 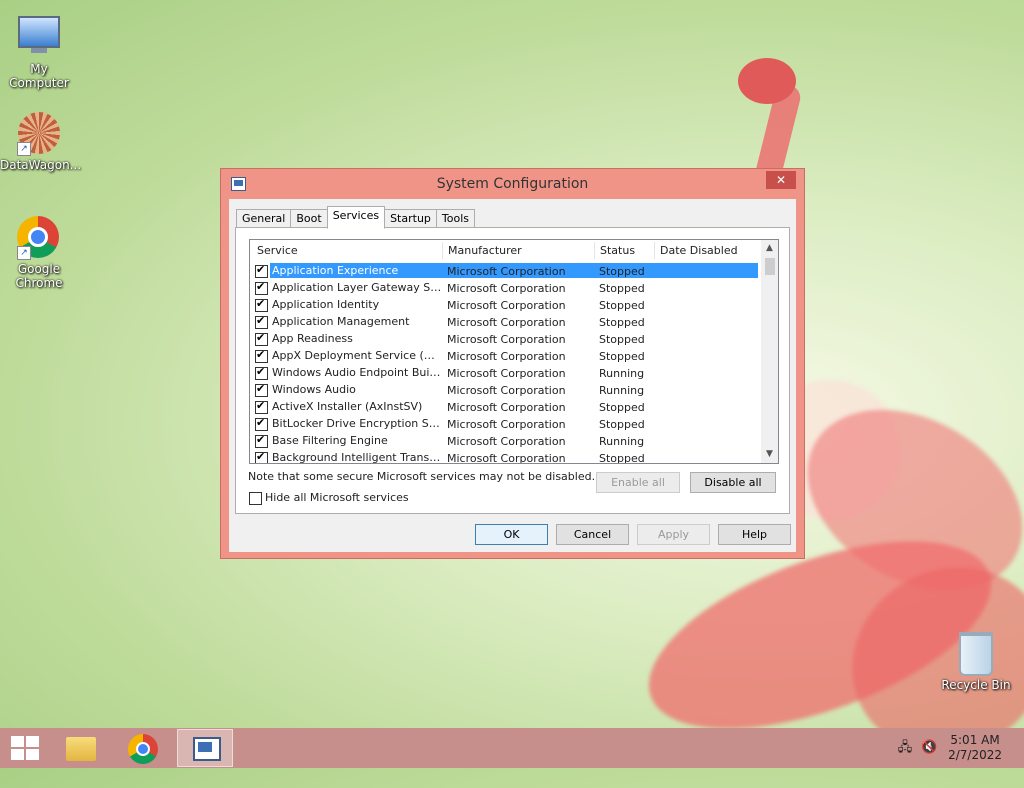 I want to click on tab-services: Services, so click(x=356, y=217).